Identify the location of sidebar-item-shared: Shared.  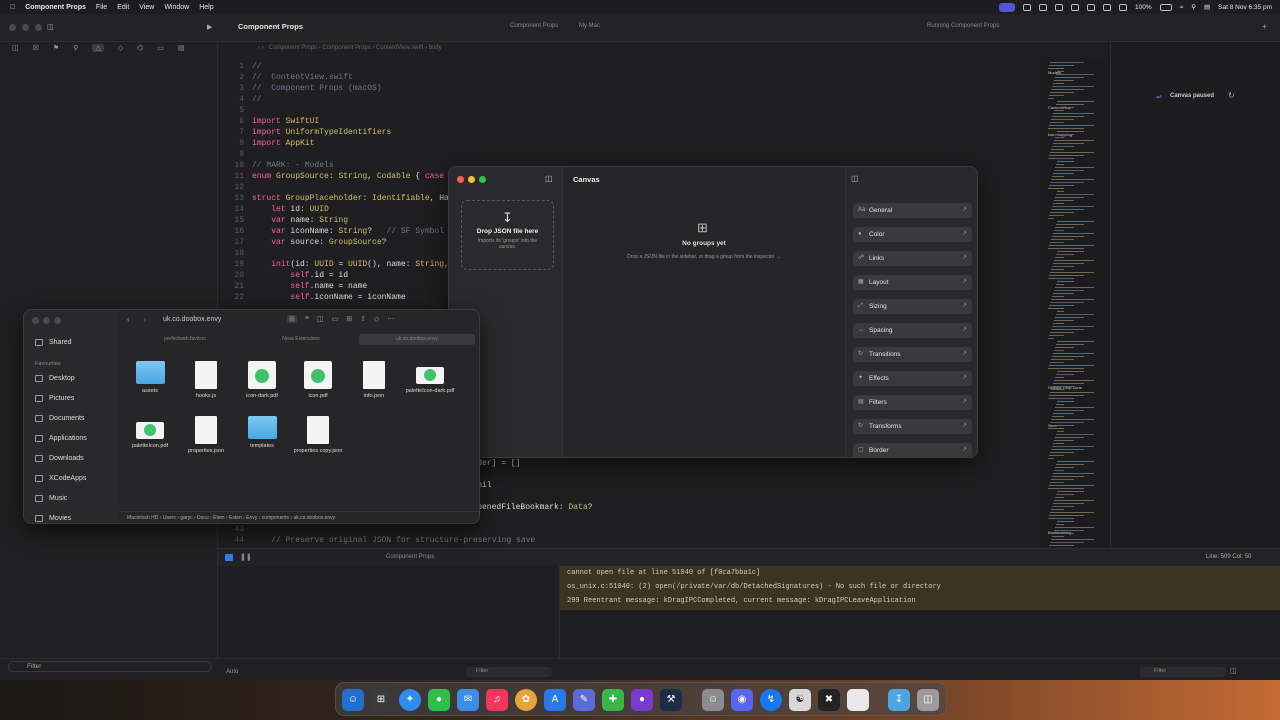
(53, 342).